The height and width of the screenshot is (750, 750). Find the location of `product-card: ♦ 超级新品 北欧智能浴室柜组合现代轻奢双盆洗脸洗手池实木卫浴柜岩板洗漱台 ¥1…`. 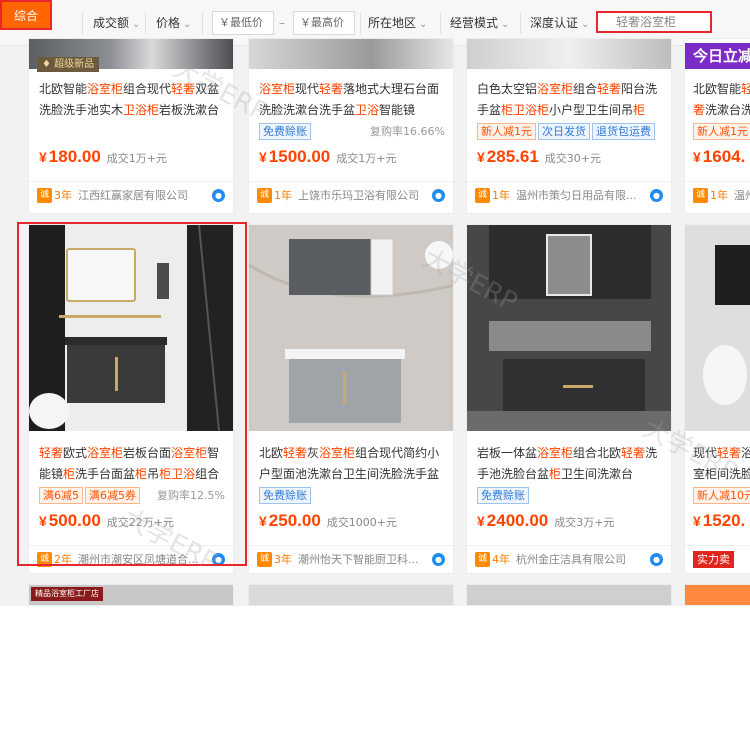

product-card: ♦ 超级新品 北欧智能浴室柜组合现代轻奢双盆洗脸洗手池实木卫浴柜岩板洗漱台 ¥1… is located at coordinates (131, 126).